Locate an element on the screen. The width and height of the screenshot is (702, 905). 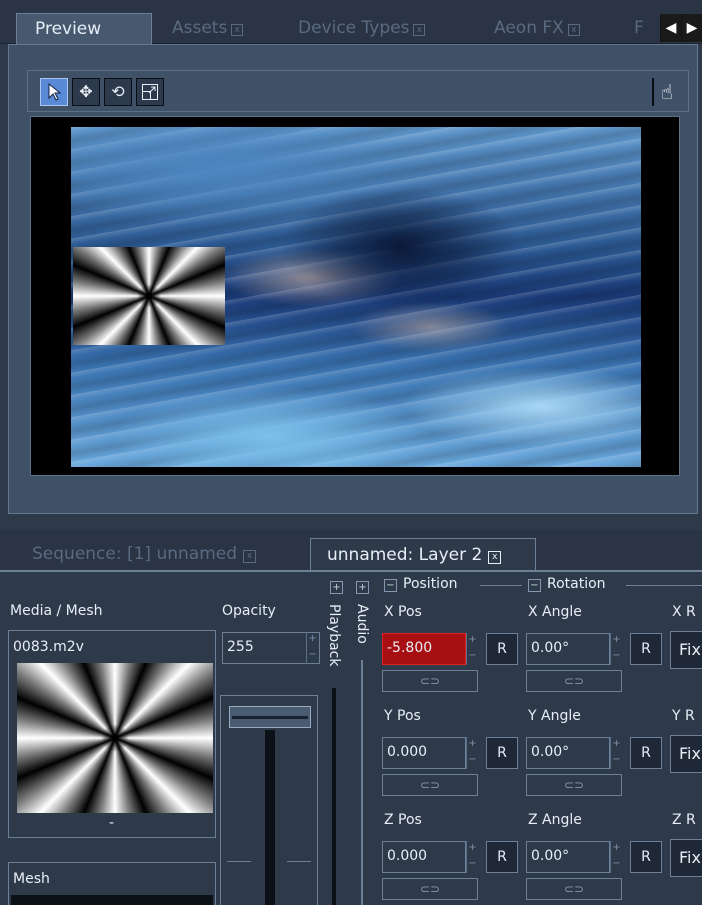
audio-tab: Audio is located at coordinates (362, 754).